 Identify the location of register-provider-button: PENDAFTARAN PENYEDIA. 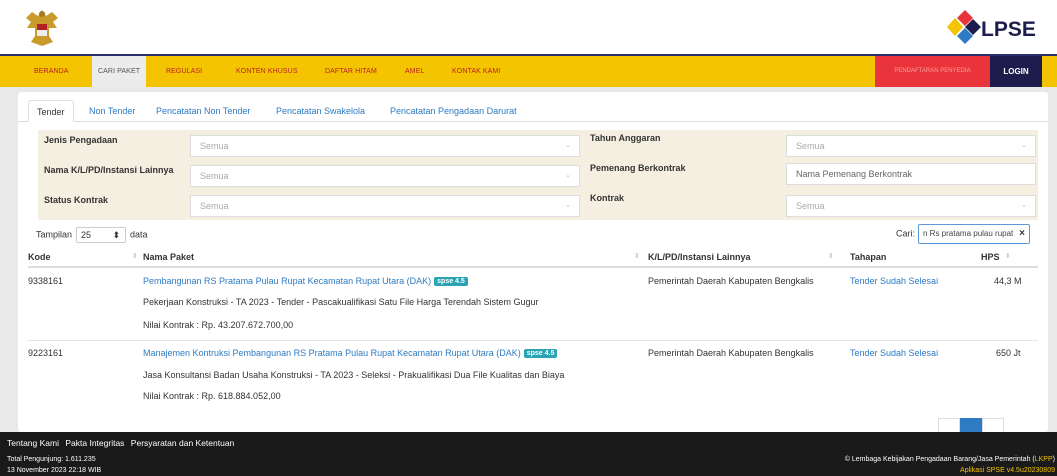
(932, 71).